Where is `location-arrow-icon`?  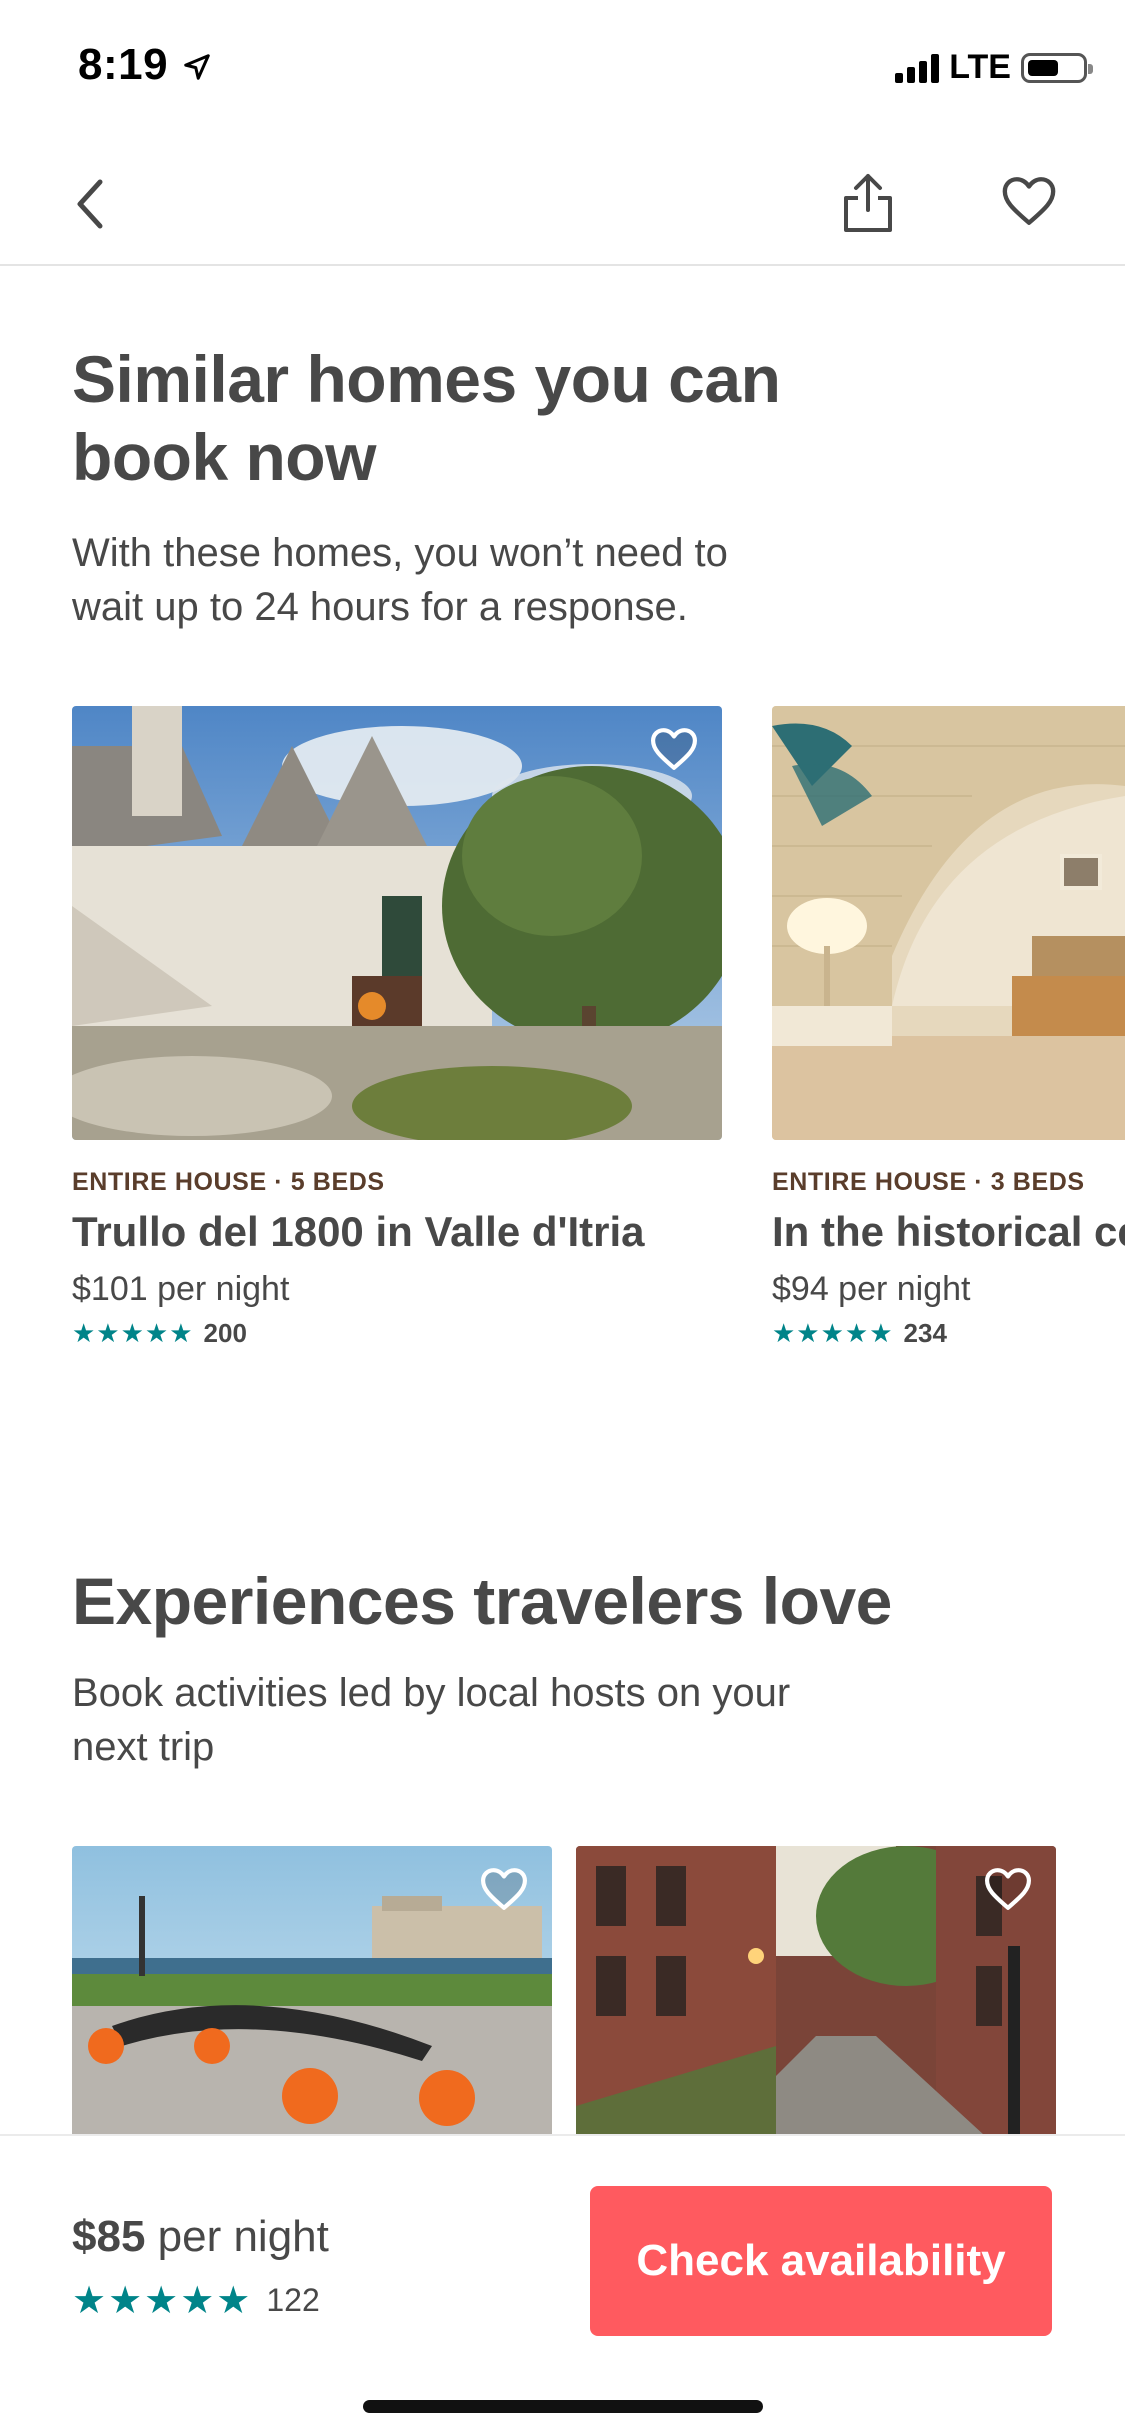 location-arrow-icon is located at coordinates (197, 67).